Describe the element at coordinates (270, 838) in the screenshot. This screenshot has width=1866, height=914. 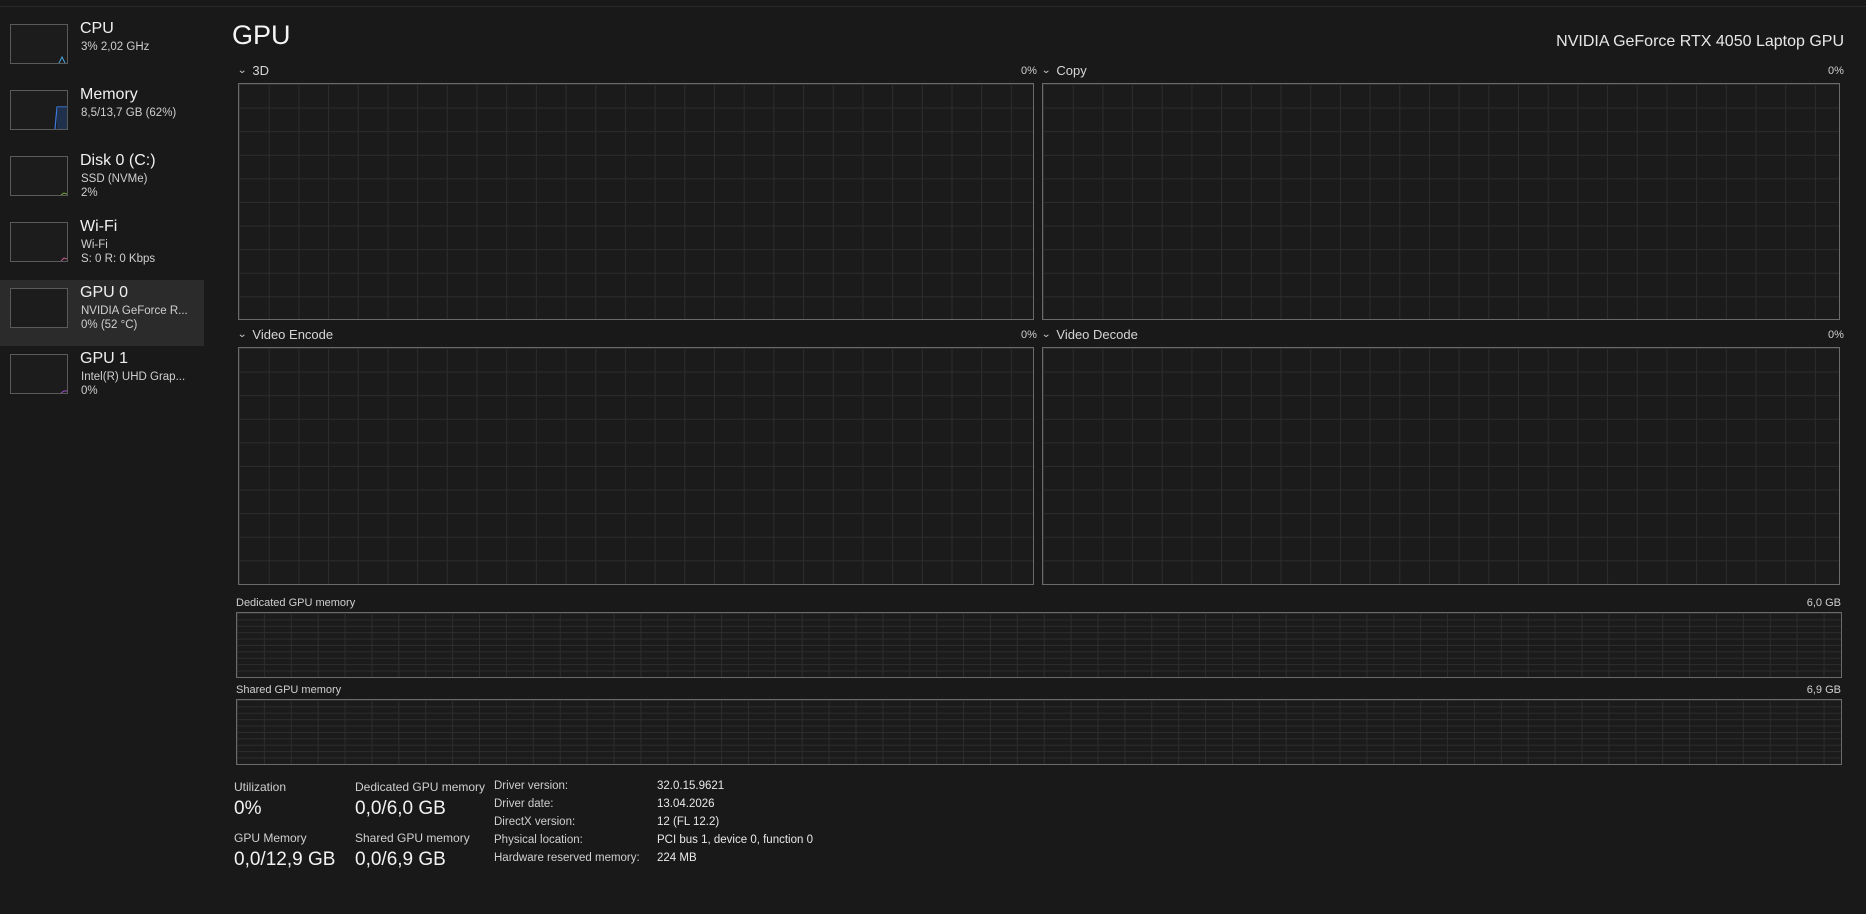
I see `gpu-memory-label: GPU Memory` at that location.